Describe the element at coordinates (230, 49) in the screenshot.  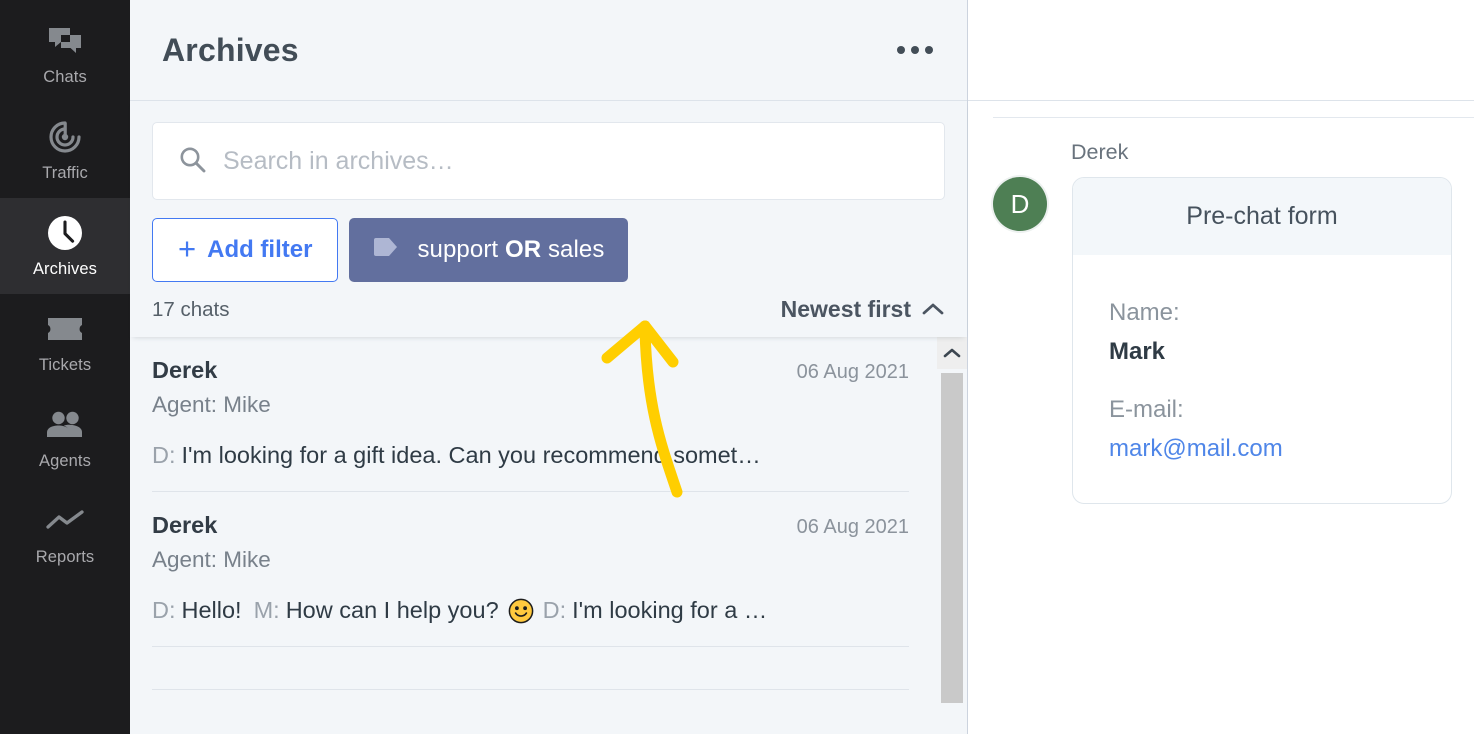
I see `page-title: Archives` at that location.